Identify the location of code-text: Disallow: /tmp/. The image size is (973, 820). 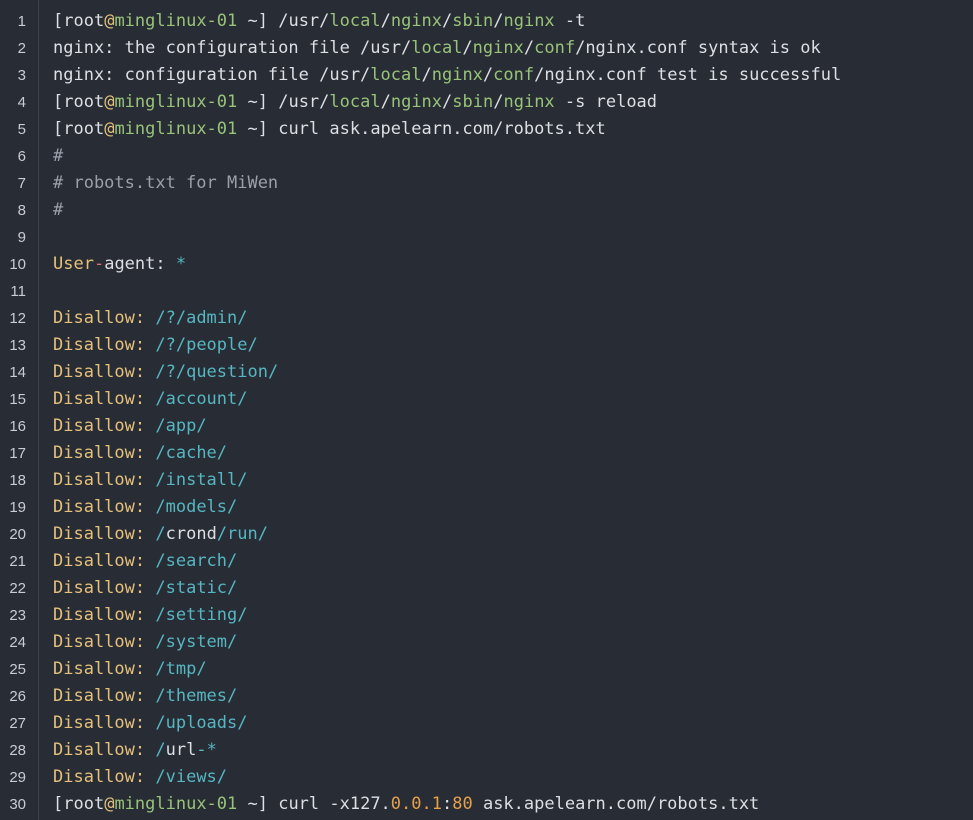
(130, 669).